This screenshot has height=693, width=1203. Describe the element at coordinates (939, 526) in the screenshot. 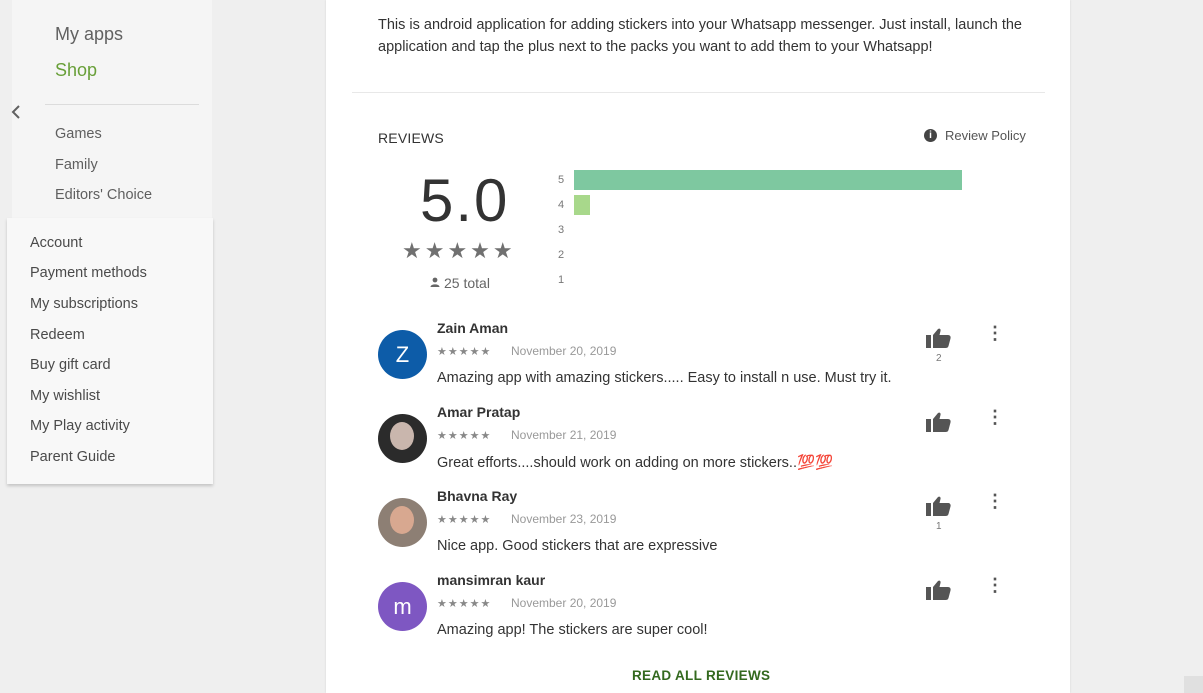

I see `like-count: 1` at that location.